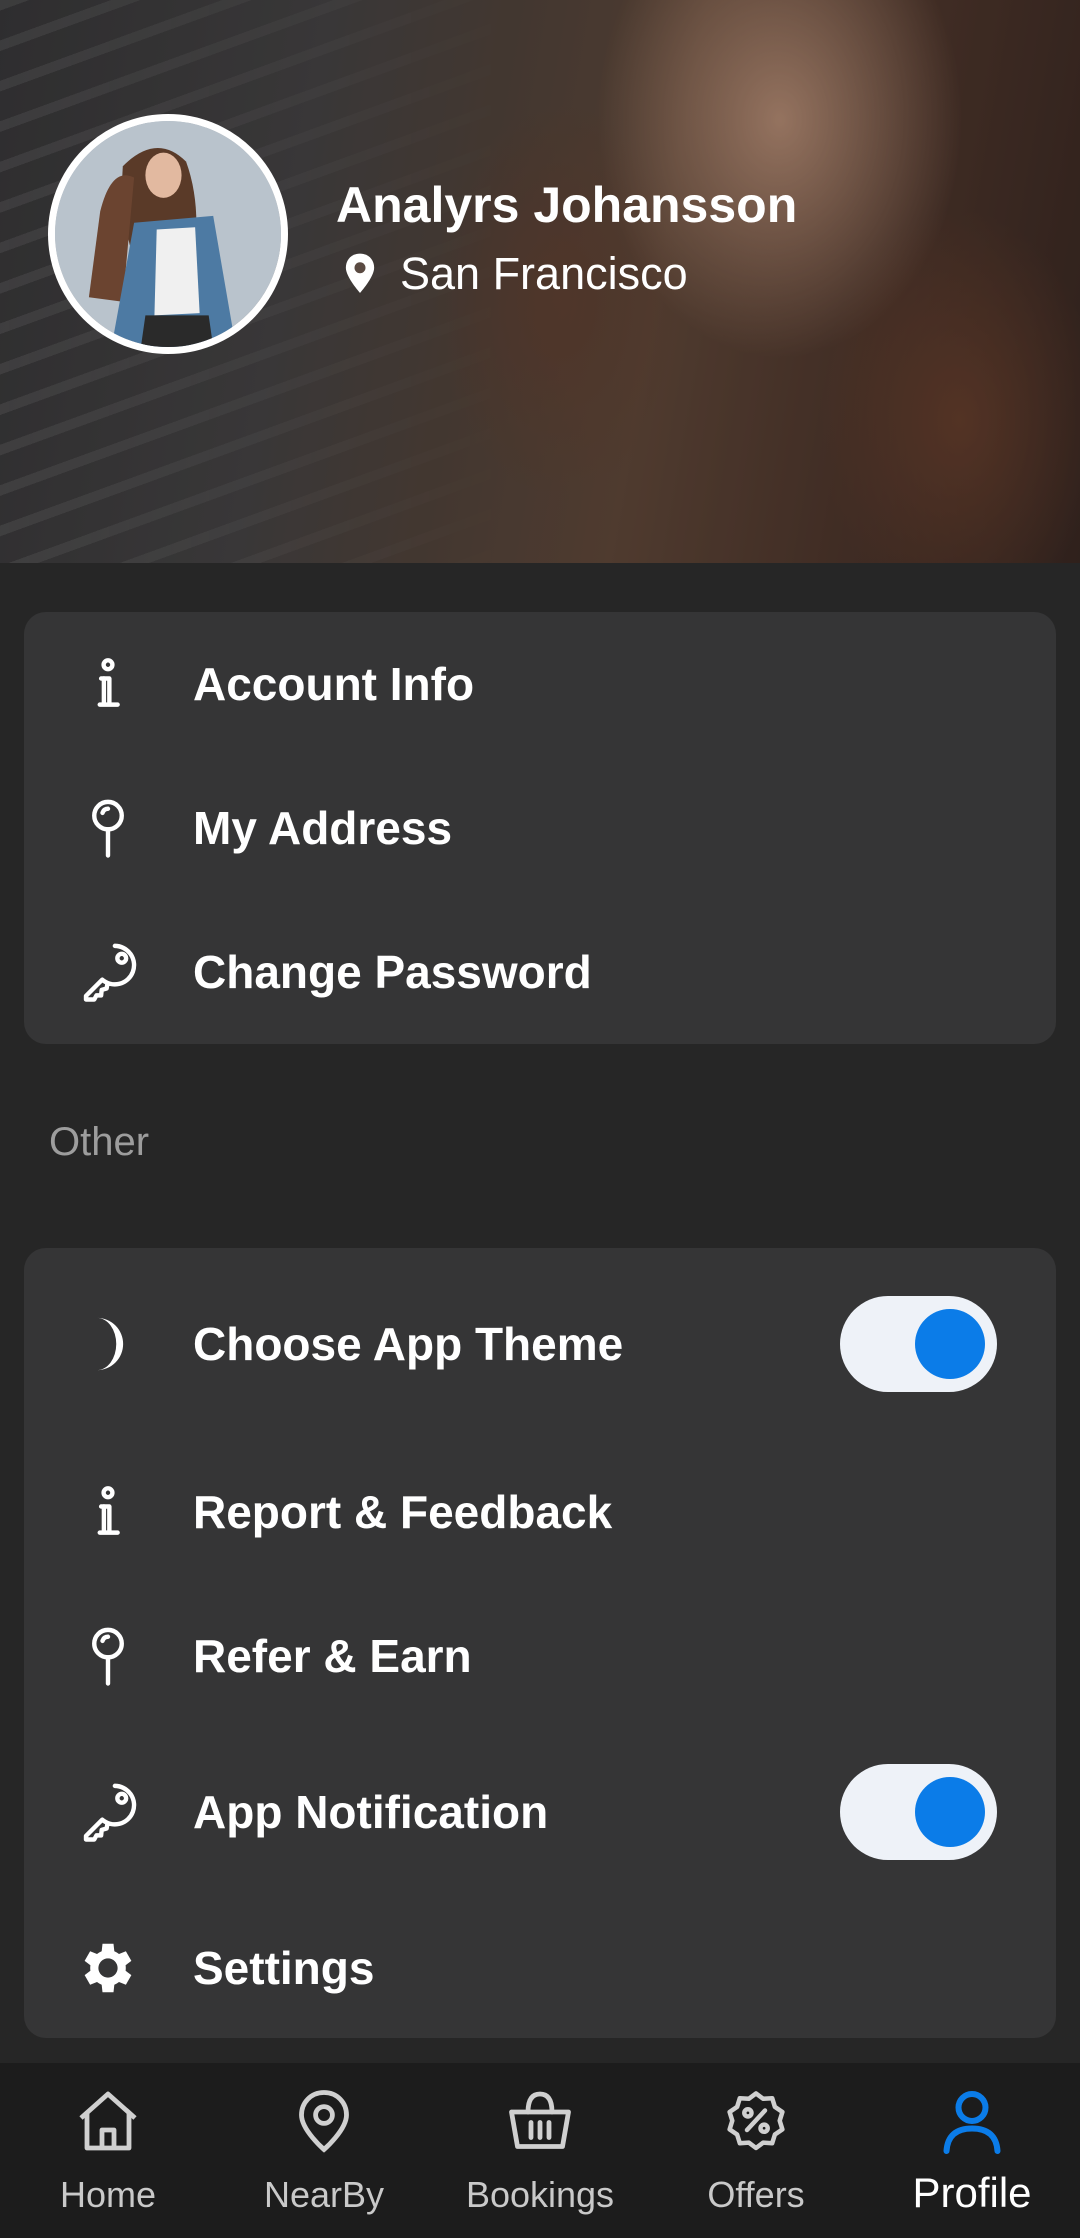  What do you see at coordinates (168, 234) in the screenshot?
I see `avatar` at bounding box center [168, 234].